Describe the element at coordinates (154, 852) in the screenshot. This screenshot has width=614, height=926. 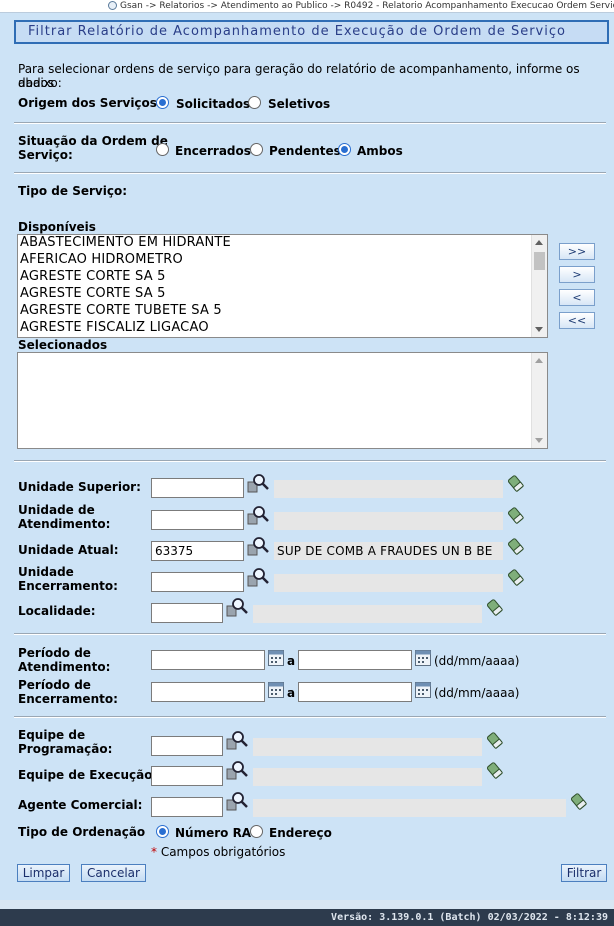
I see `required-star: *` at that location.